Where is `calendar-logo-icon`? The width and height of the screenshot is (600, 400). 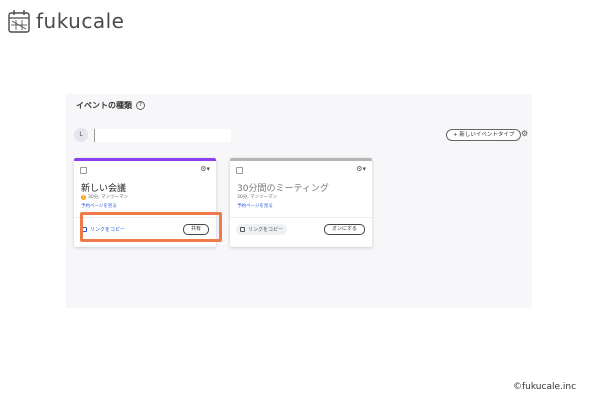 calendar-logo-icon is located at coordinates (19, 21).